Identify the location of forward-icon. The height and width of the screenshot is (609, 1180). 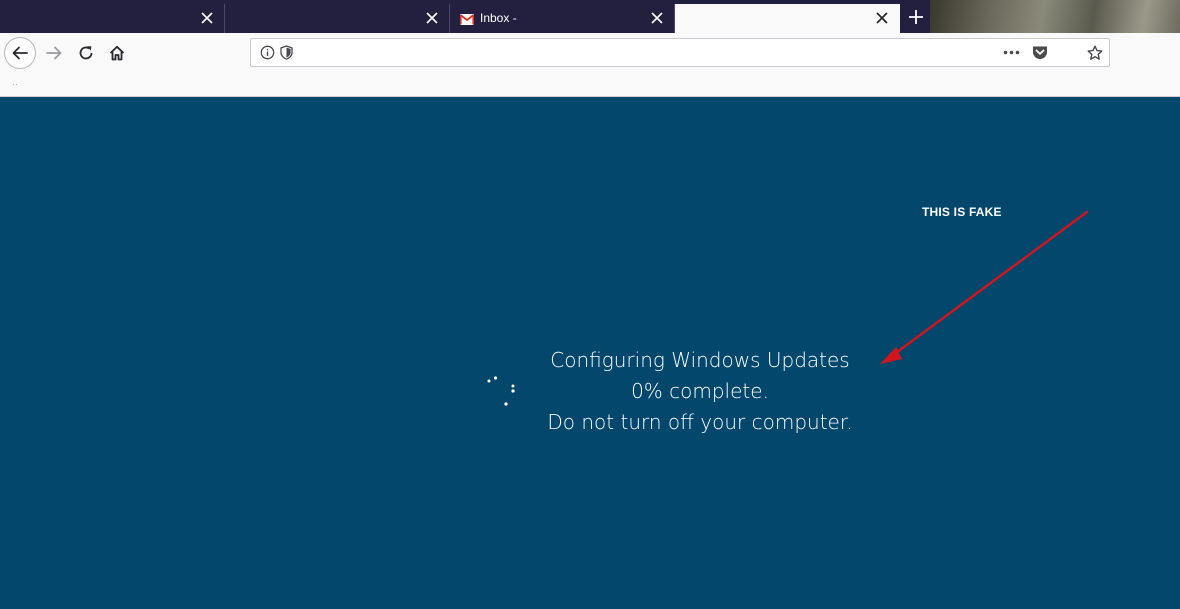
(54, 53).